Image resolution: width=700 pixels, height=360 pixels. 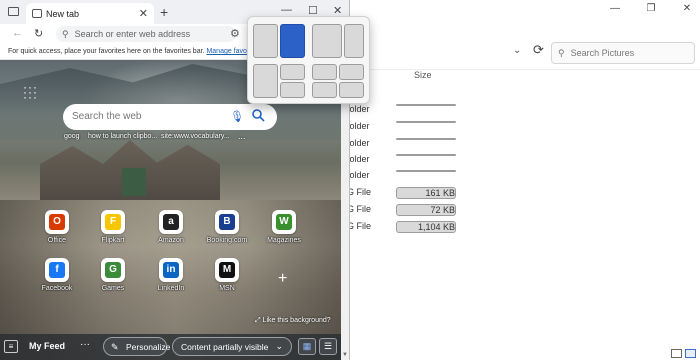 I want to click on tile-msn: M MSN, so click(x=227, y=275).